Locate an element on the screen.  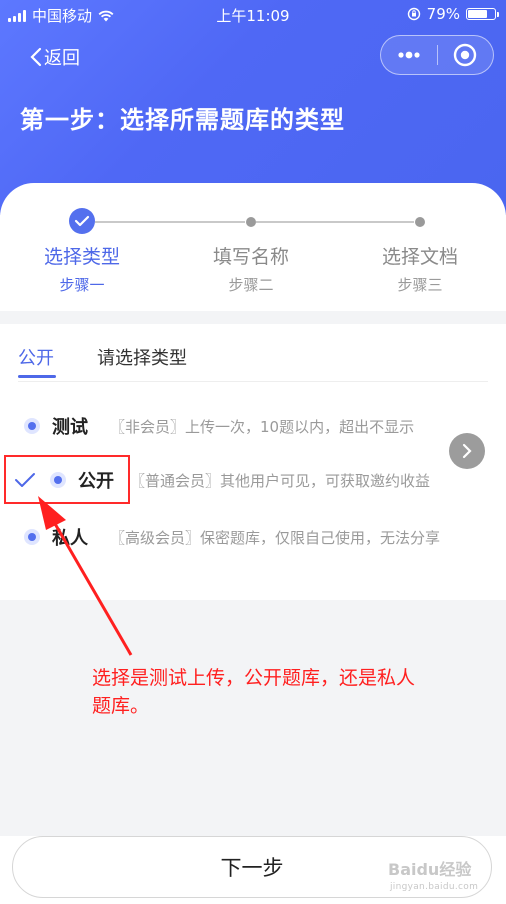
option-name: 私人 is located at coordinates (70, 538).